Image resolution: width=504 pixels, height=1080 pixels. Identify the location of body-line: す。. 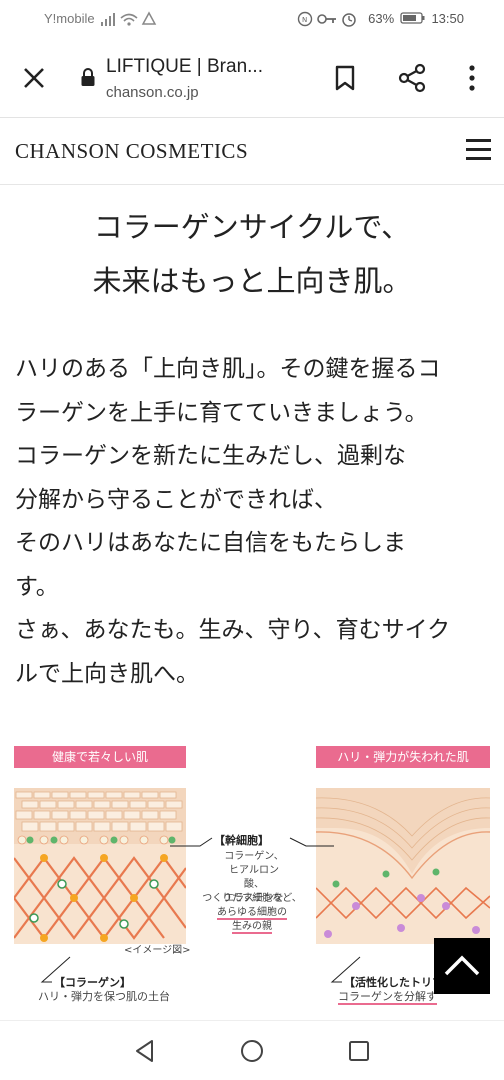
(37, 586).